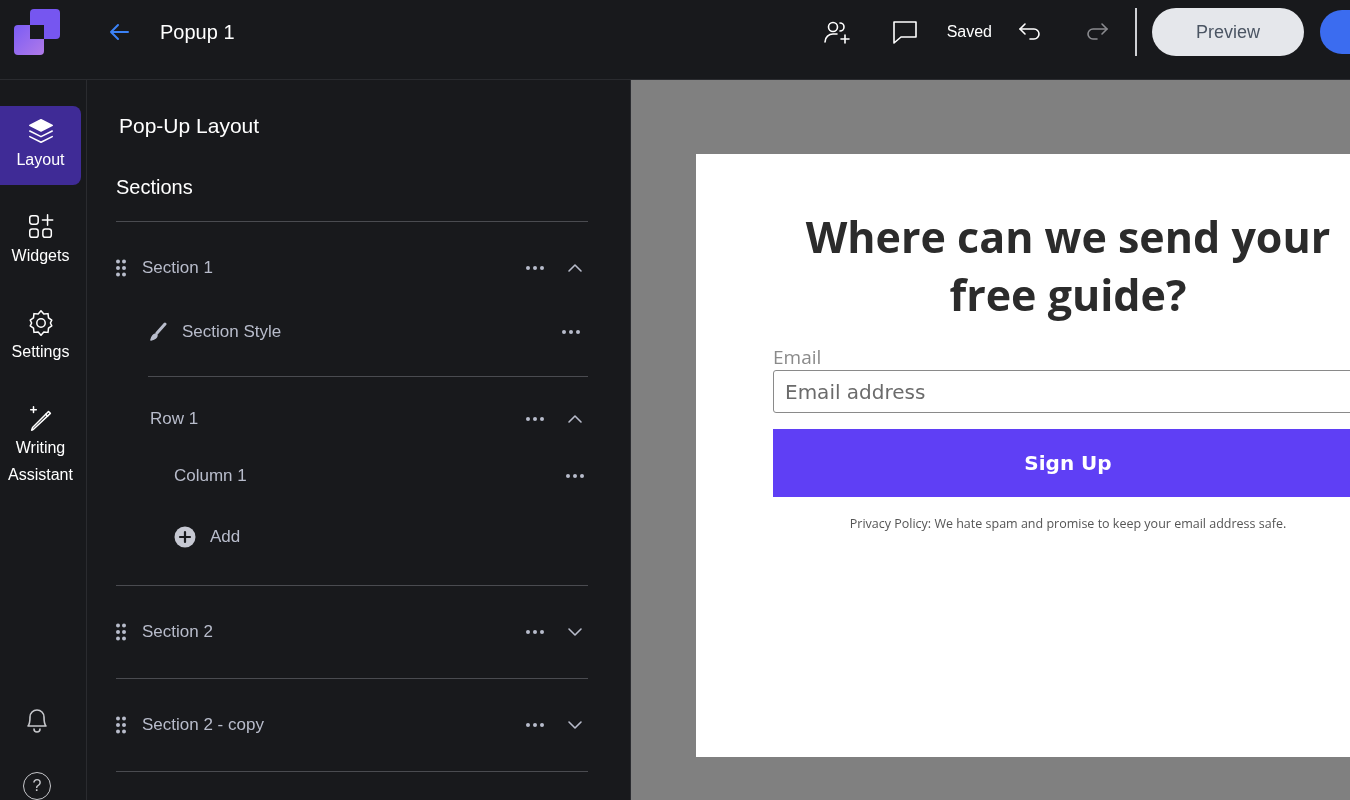 This screenshot has height=800, width=1350. What do you see at coordinates (314, 725) in the screenshot?
I see `section-item: Section 2 - copy` at bounding box center [314, 725].